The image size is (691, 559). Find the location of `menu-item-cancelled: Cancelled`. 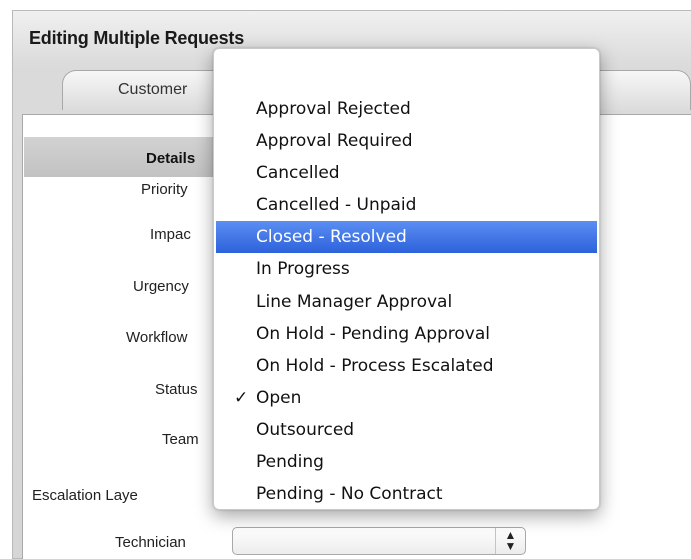

menu-item-cancelled: Cancelled is located at coordinates (406, 173).